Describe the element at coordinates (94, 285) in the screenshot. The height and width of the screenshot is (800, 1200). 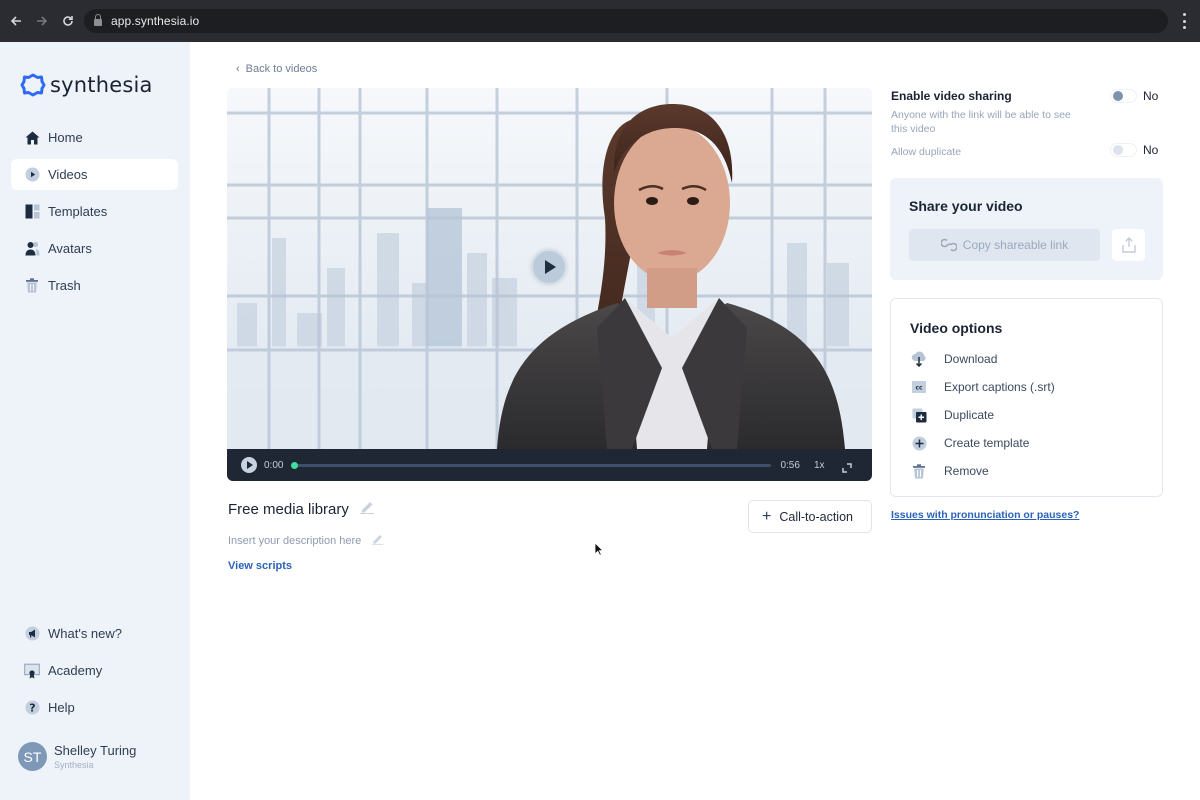
I see `sidebar-item-trash: Trash` at that location.